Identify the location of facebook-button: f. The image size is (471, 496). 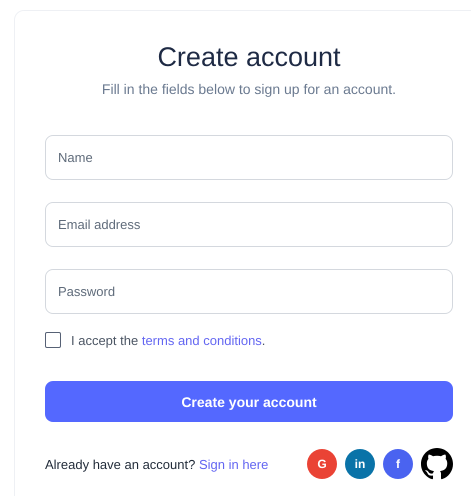
(398, 464).